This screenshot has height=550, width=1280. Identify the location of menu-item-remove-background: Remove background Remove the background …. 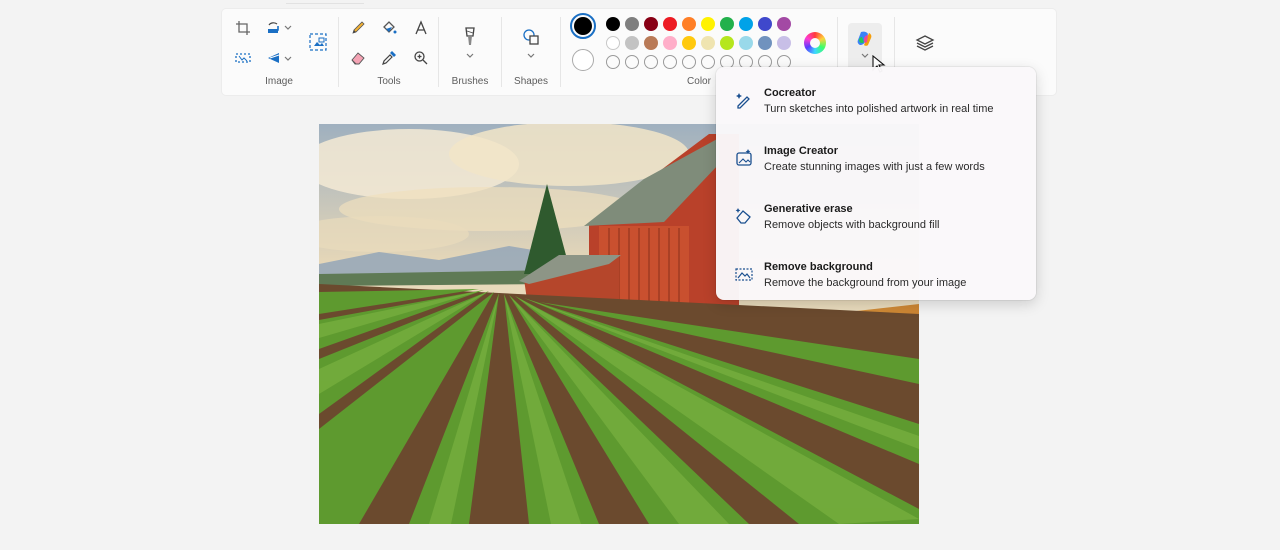
(876, 271).